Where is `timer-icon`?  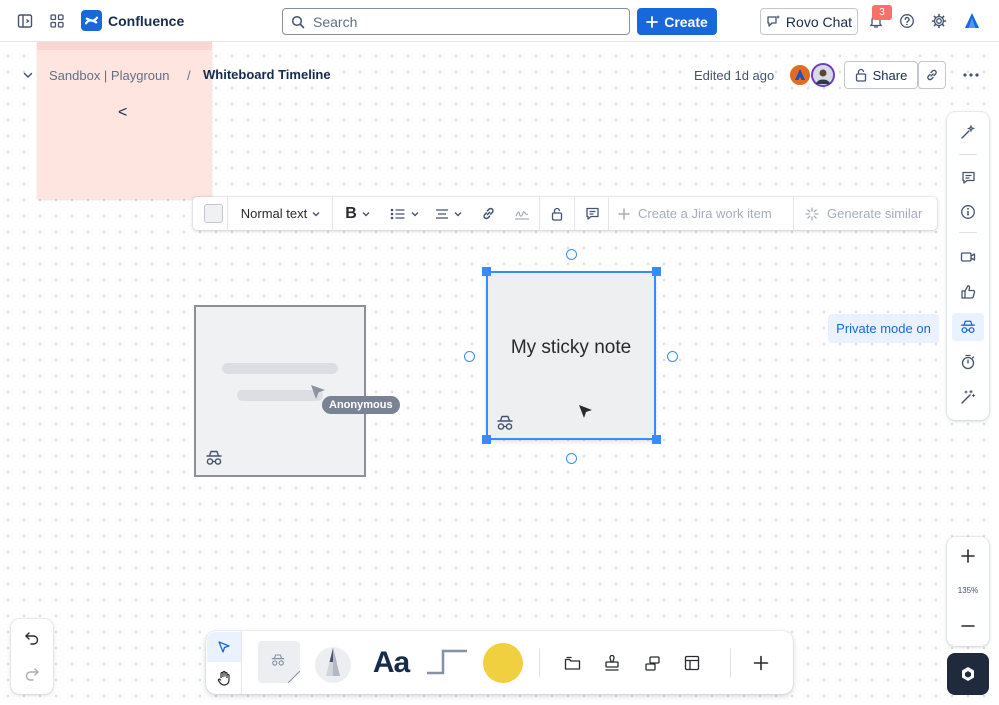
timer-icon is located at coordinates (968, 362).